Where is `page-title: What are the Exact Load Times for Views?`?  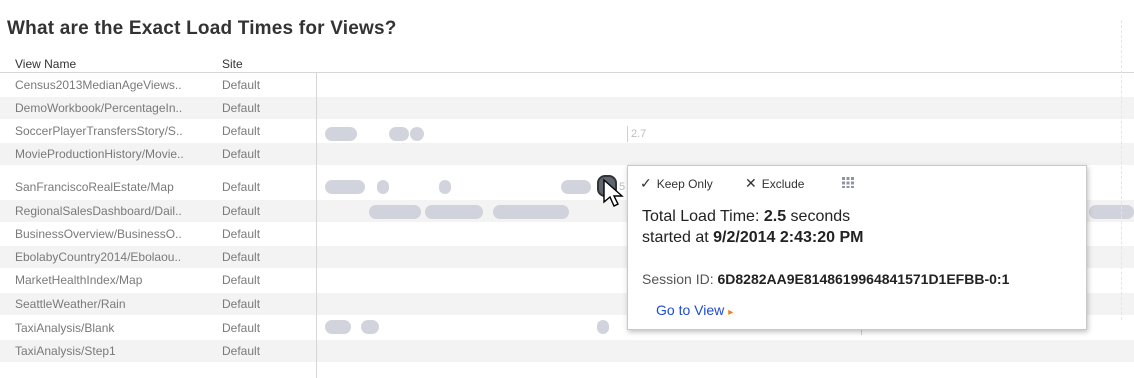 page-title: What are the Exact Load Times for Views? is located at coordinates (202, 28).